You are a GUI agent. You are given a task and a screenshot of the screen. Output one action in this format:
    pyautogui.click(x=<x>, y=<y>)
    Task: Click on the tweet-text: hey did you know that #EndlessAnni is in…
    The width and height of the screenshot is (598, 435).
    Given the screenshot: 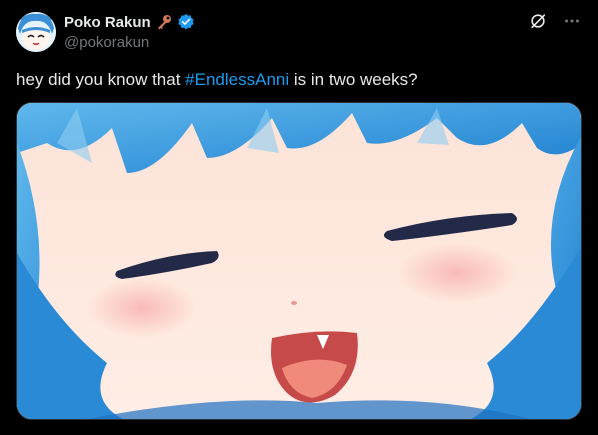 What is the action you would take?
    pyautogui.click(x=217, y=80)
    